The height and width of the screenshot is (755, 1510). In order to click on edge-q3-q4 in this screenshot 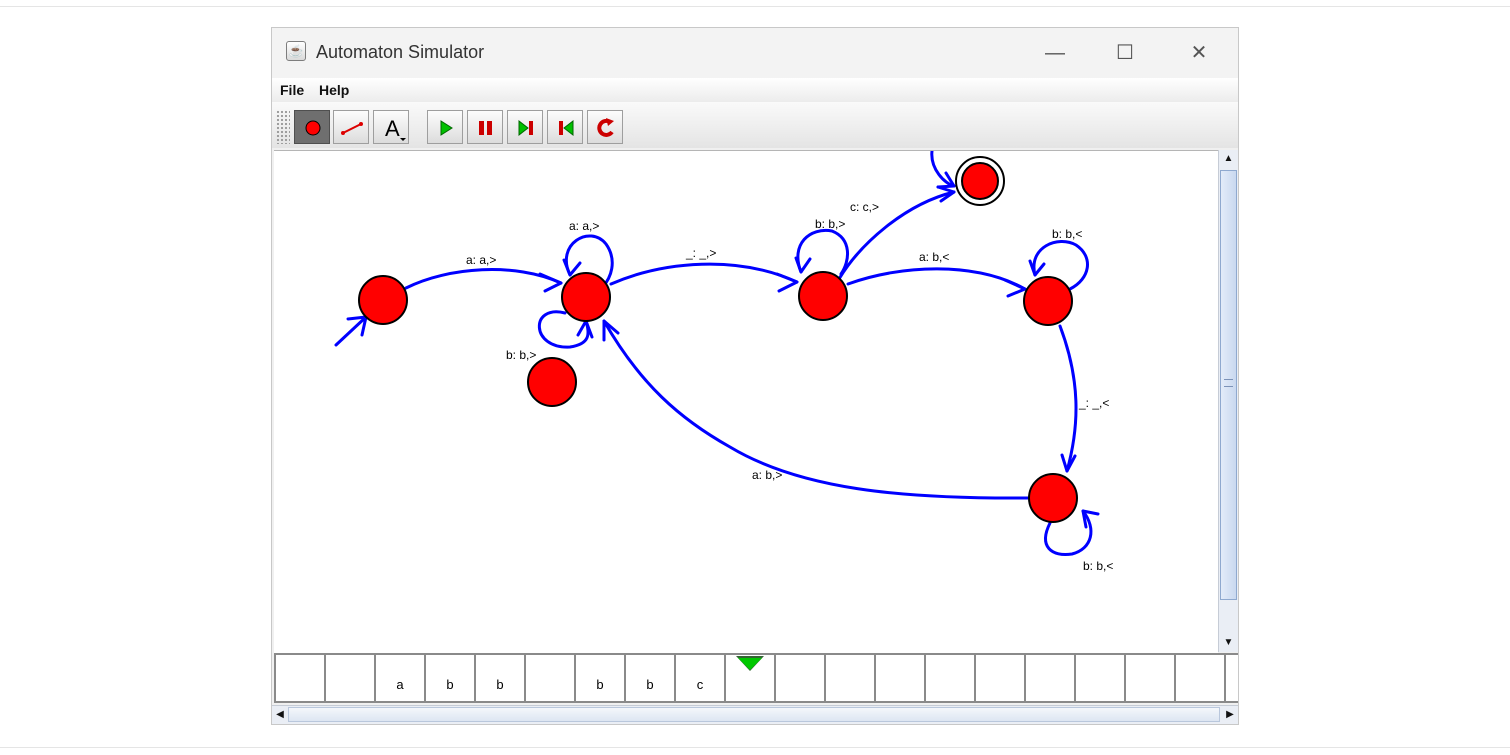, I will do `click(1068, 398)`.